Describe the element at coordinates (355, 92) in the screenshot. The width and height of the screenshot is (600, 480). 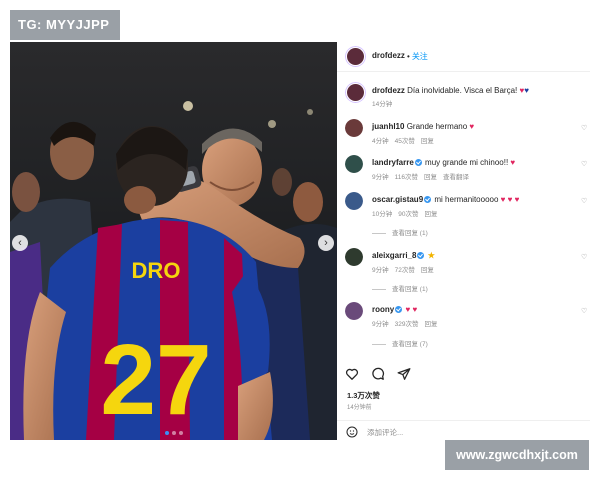
I see `caption-avatar` at that location.